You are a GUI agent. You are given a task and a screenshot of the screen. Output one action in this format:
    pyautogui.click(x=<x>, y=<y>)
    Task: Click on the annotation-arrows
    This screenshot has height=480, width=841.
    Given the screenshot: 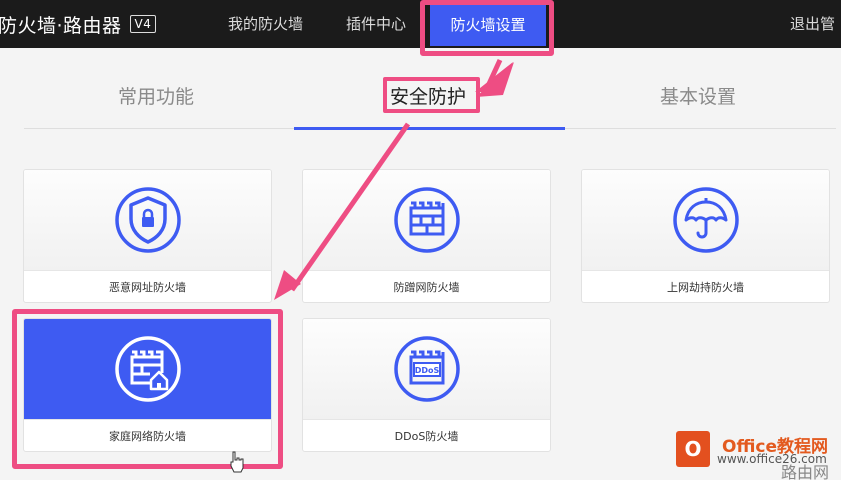 What is the action you would take?
    pyautogui.click(x=394, y=179)
    